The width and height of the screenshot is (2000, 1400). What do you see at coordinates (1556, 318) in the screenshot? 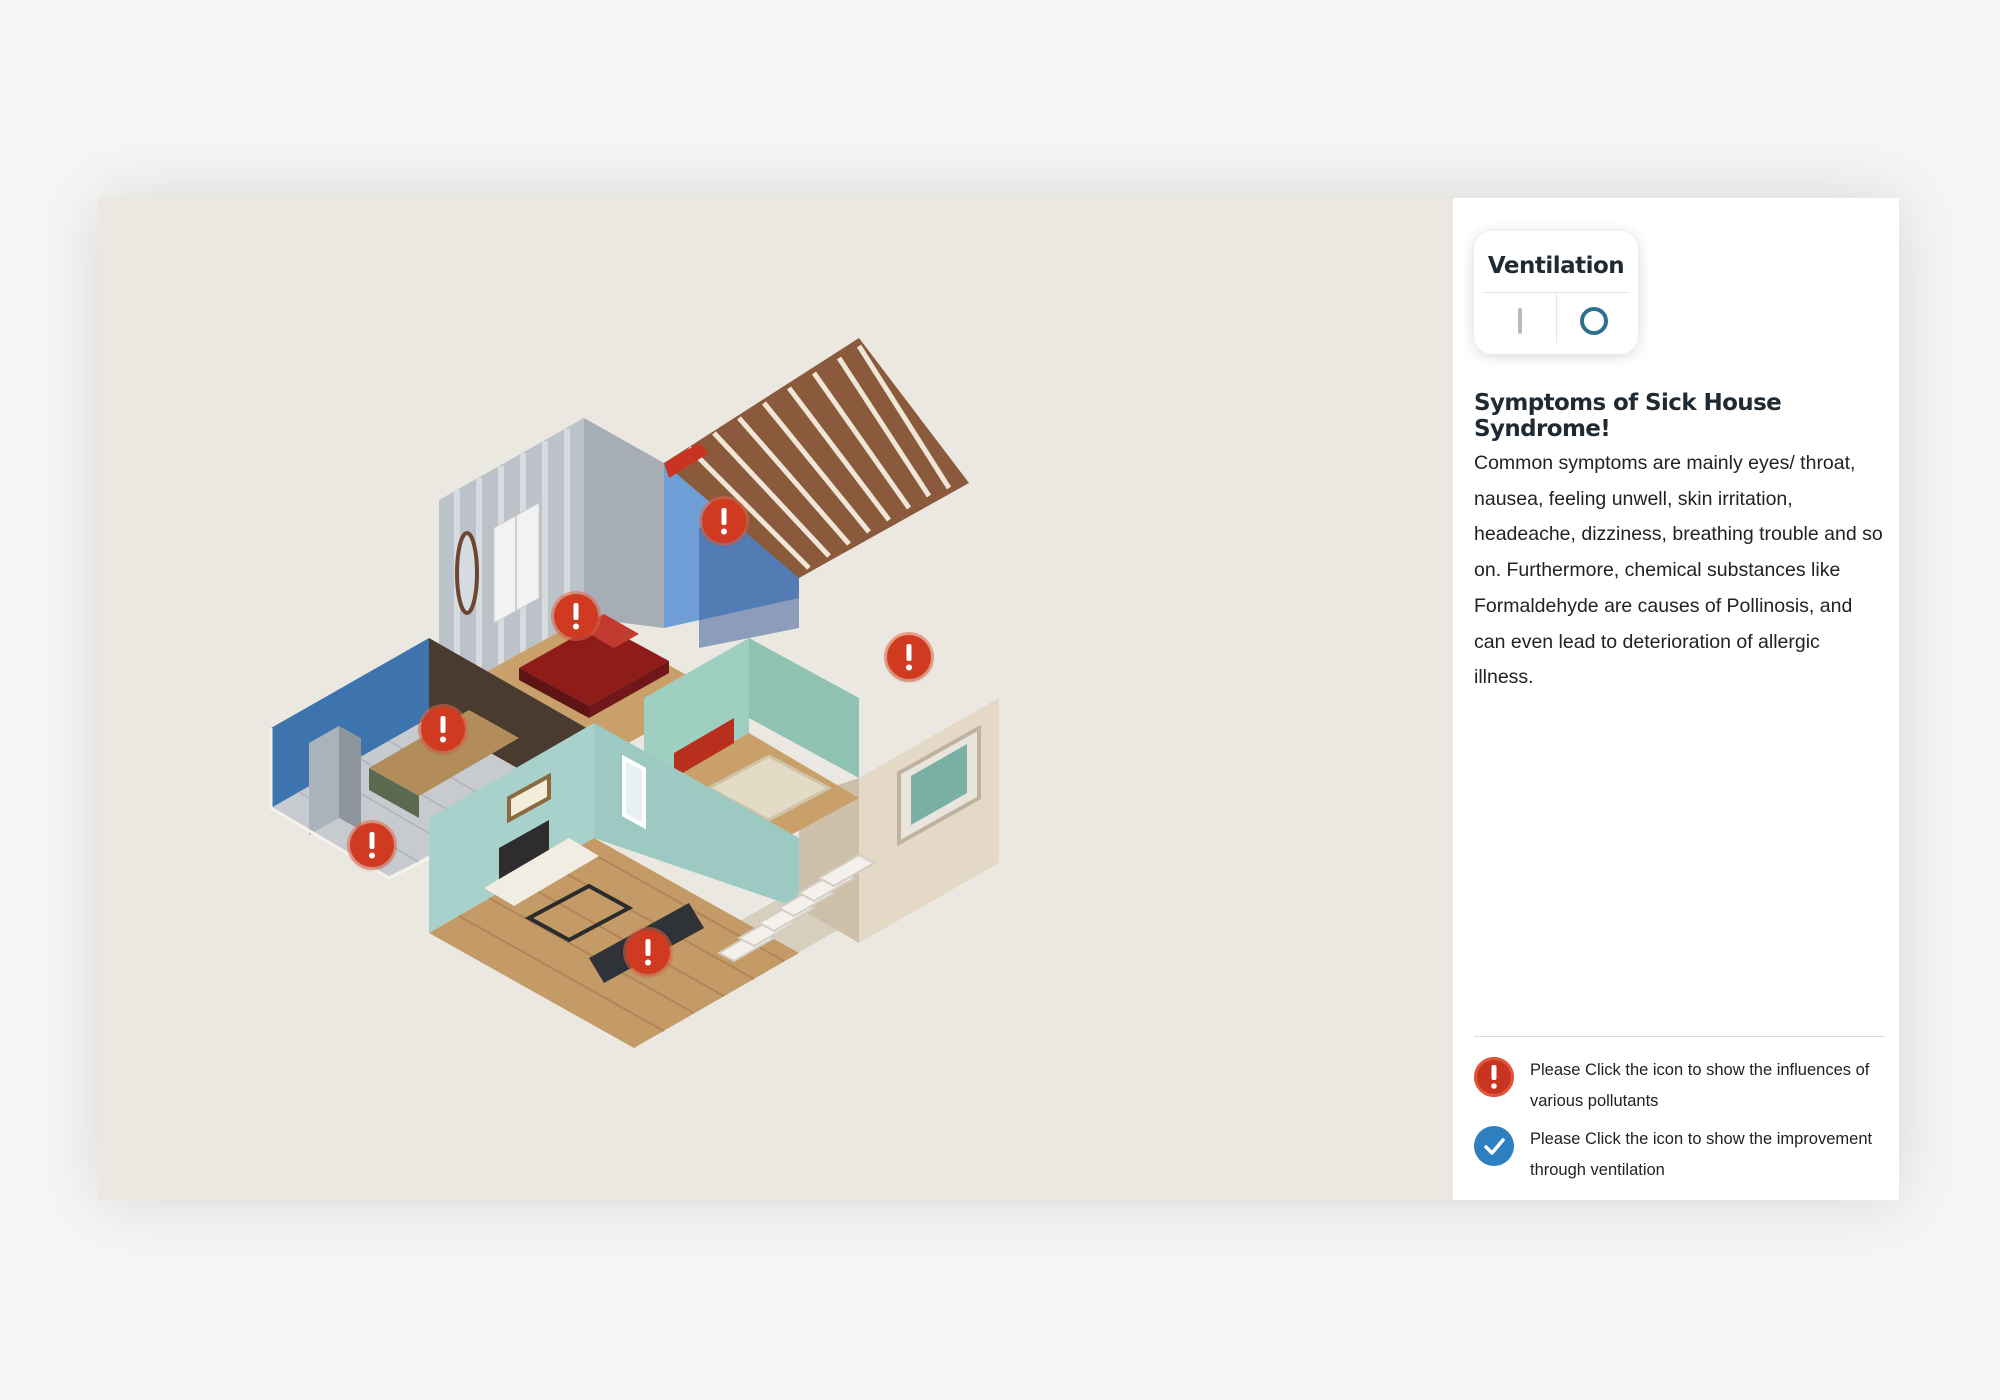
I see `divider` at bounding box center [1556, 318].